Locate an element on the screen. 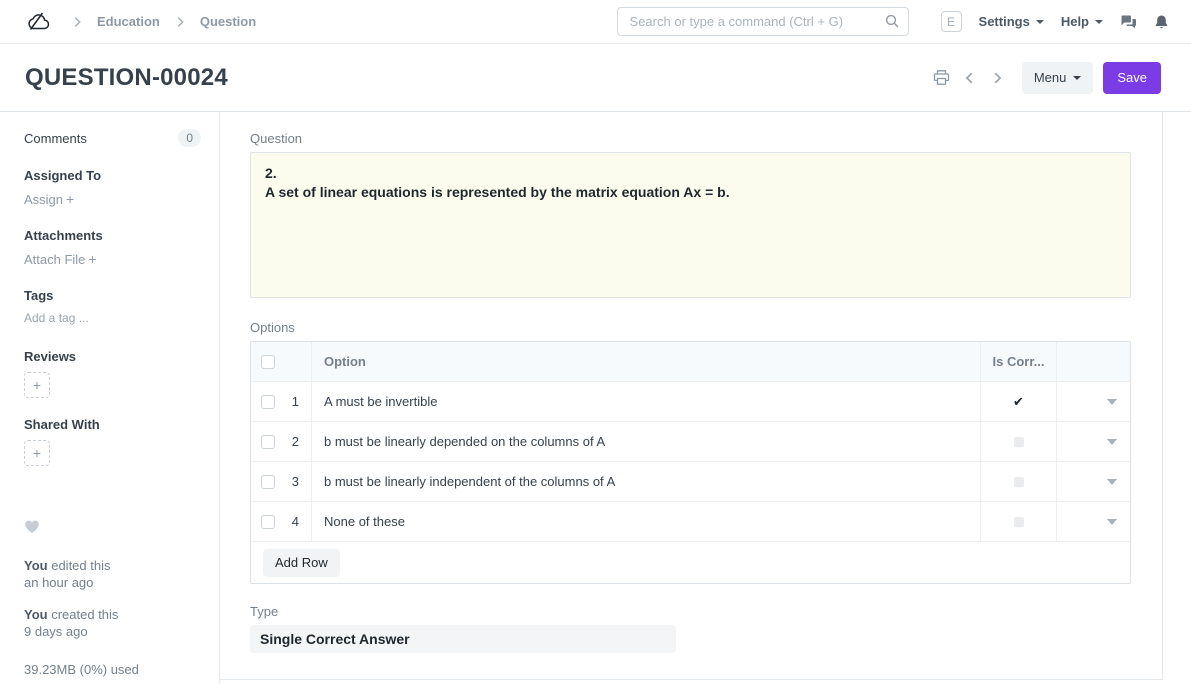 This screenshot has width=1191, height=684. search-input is located at coordinates (762, 21).